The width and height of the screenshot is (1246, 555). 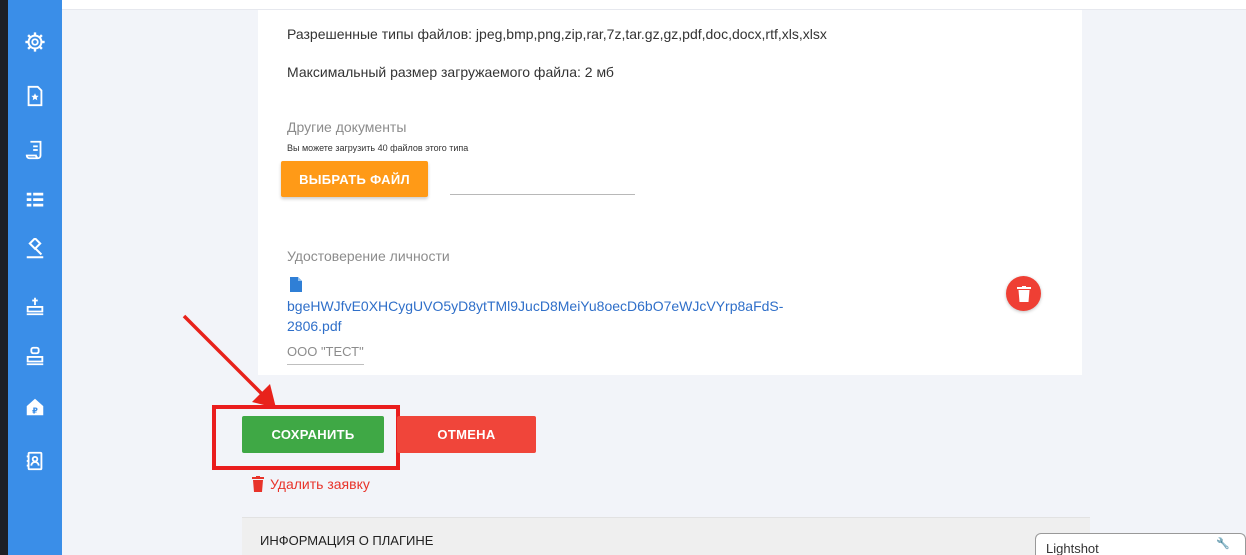 What do you see at coordinates (35, 150) in the screenshot?
I see `scroll-document-icon` at bounding box center [35, 150].